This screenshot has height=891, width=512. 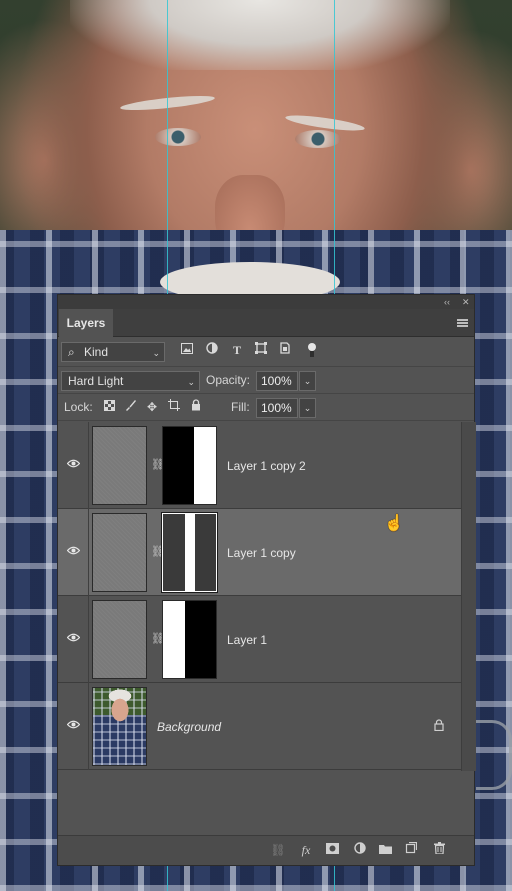 I want to click on photo-strap, so click(x=494, y=755).